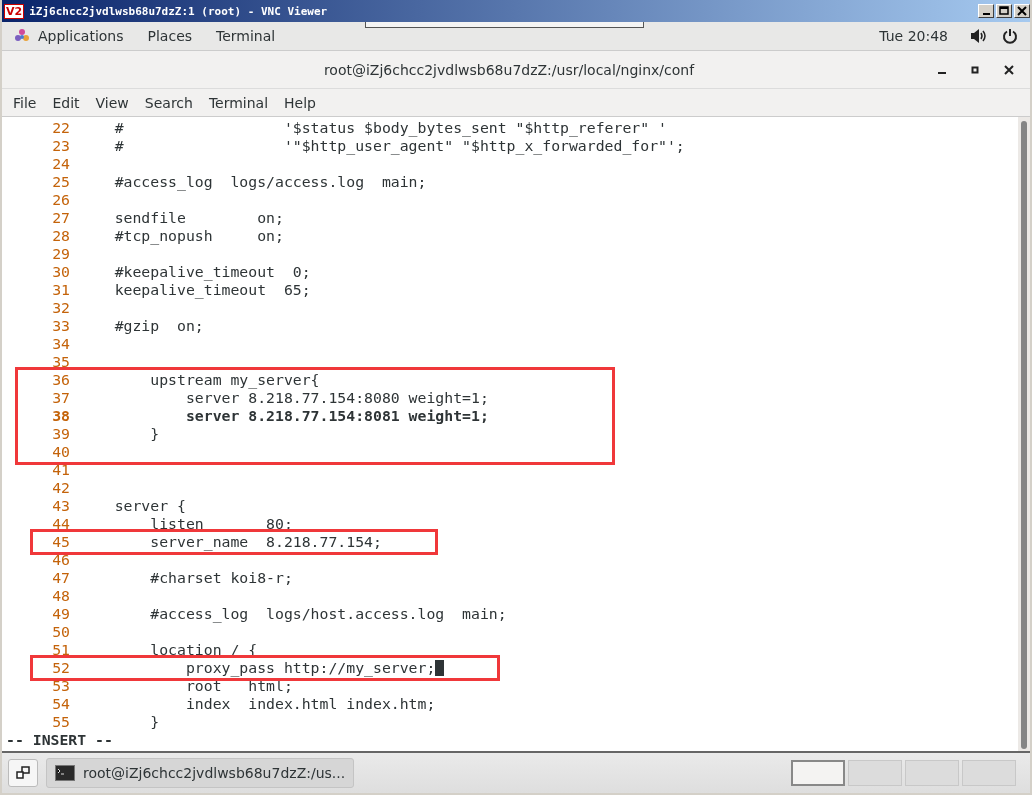 The height and width of the screenshot is (795, 1032). I want to click on maximize-button, so click(1004, 11).